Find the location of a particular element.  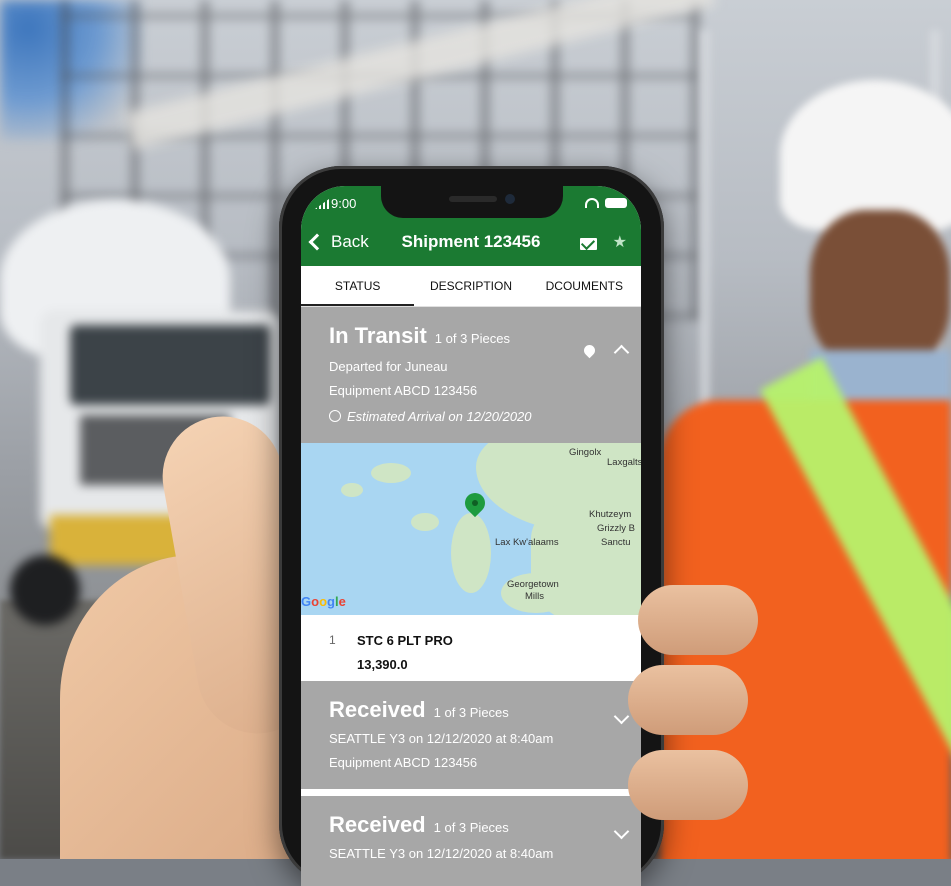

item-value: 13,390.0 is located at coordinates (382, 664).